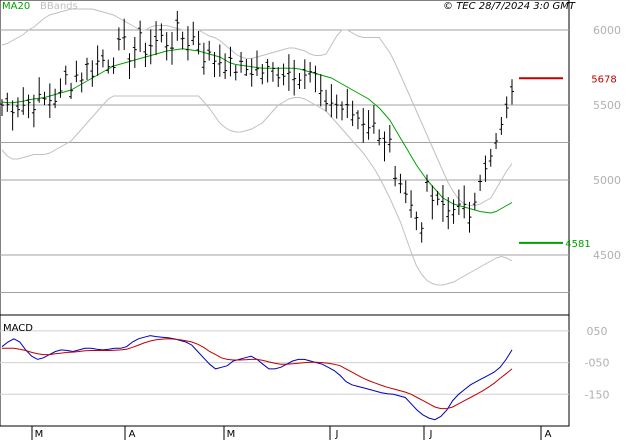  What do you see at coordinates (18, 328) in the screenshot?
I see `macd-title: MACD` at bounding box center [18, 328].